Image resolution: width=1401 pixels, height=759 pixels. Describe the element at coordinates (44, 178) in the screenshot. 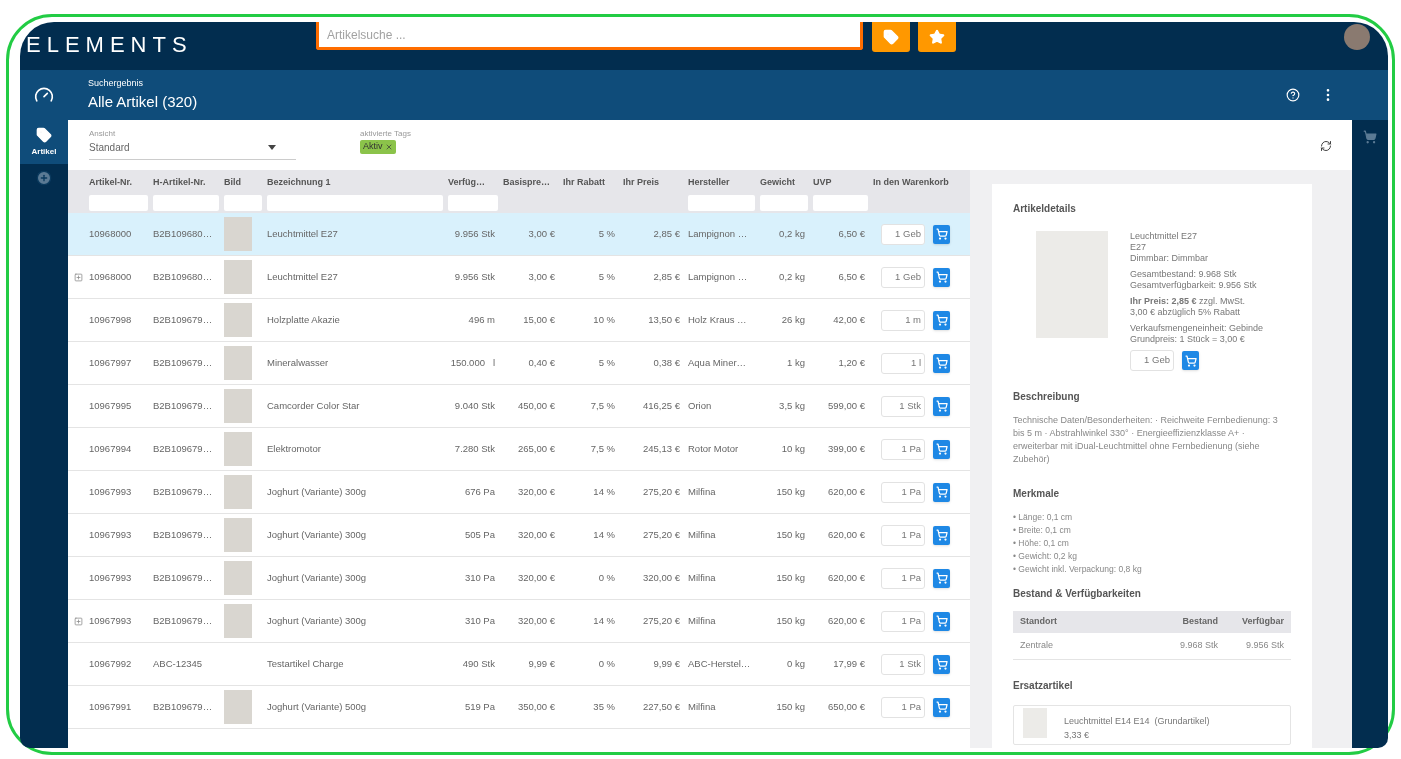

I see `add-icon` at that location.